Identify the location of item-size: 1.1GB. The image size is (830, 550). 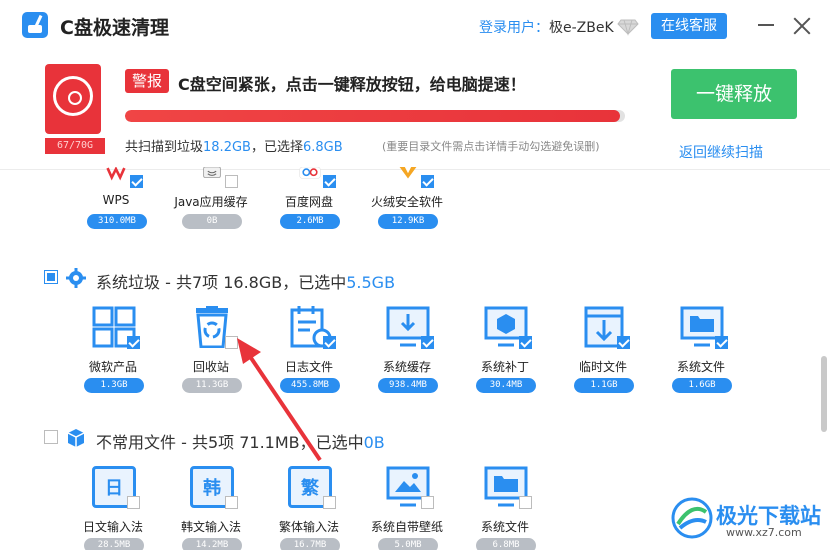
(604, 385).